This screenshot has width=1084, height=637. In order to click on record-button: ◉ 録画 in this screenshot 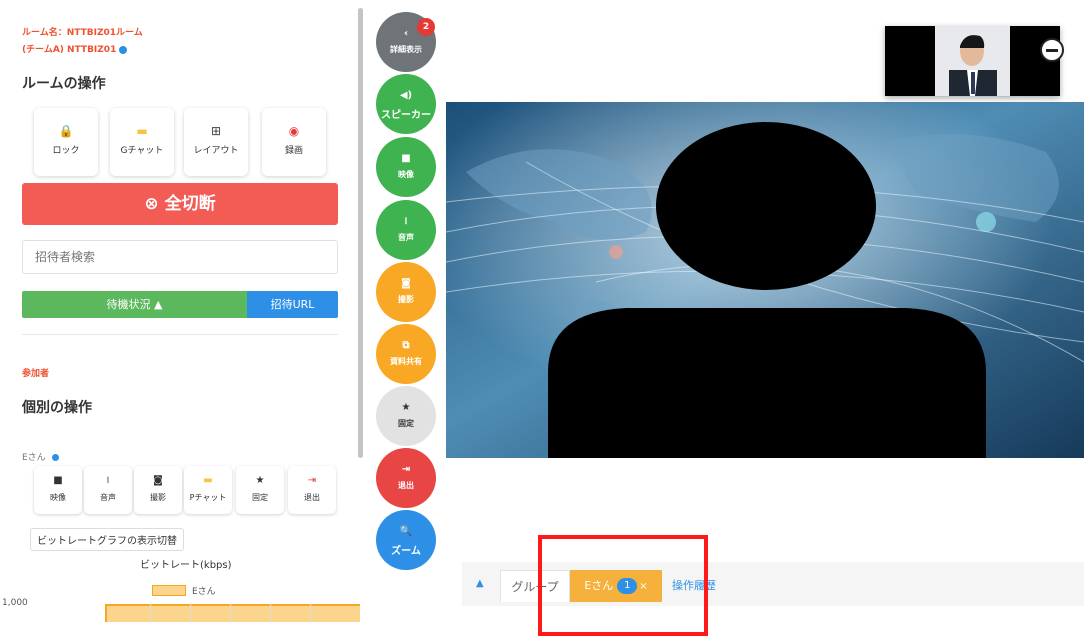, I will do `click(294, 142)`.